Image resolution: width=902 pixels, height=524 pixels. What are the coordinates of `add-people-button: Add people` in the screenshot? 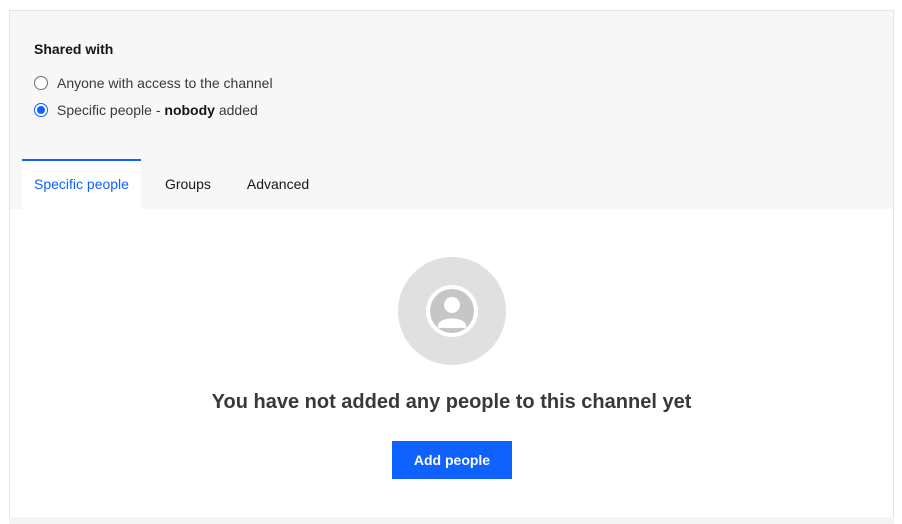 It's located at (452, 460).